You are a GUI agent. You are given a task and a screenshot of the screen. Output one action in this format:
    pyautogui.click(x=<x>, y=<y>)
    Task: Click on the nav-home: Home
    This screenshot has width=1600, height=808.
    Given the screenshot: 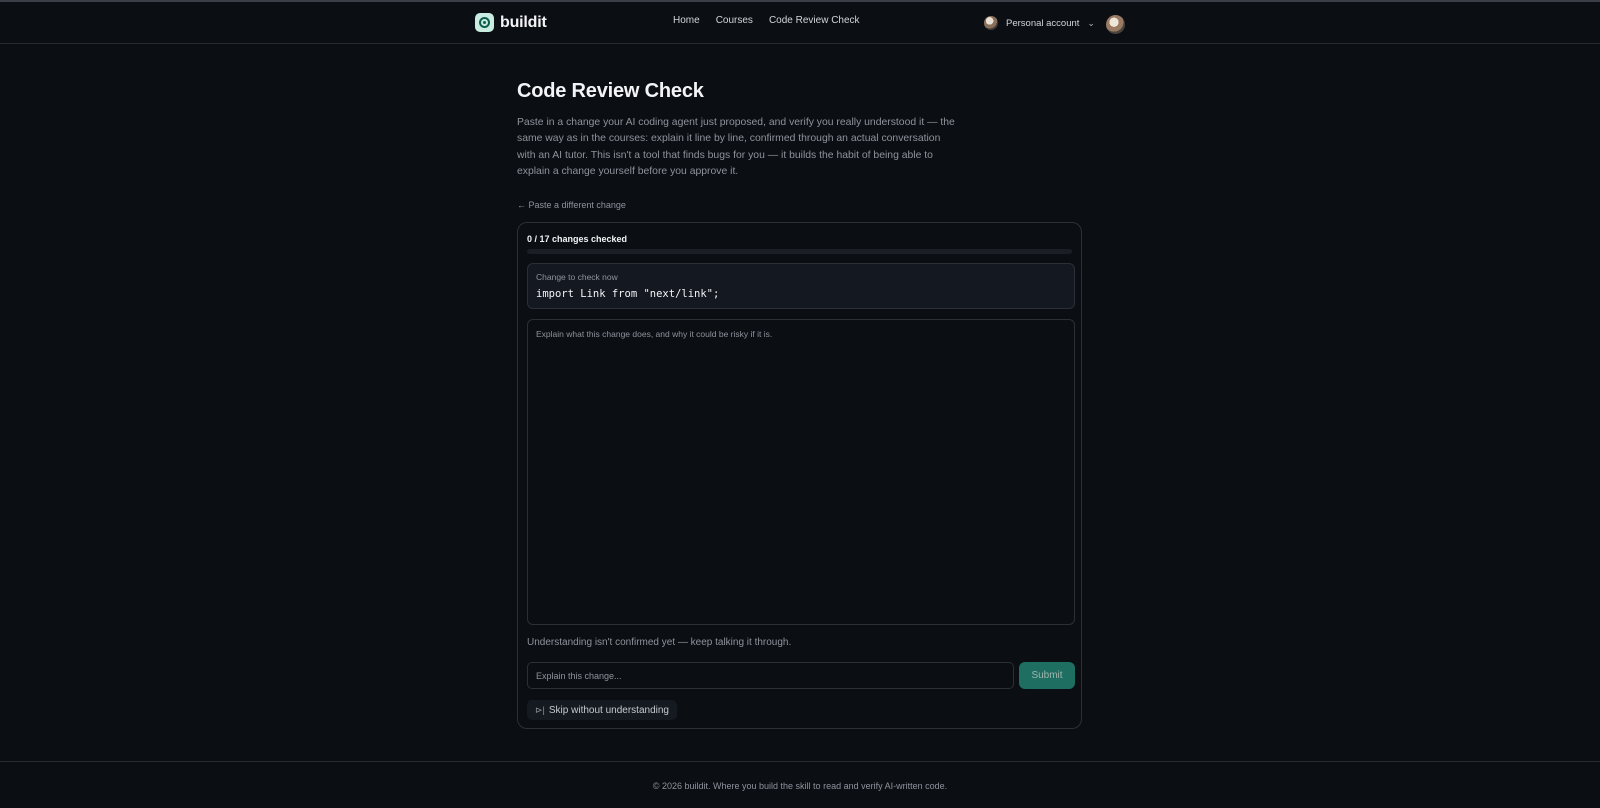 What is the action you would take?
    pyautogui.click(x=686, y=20)
    